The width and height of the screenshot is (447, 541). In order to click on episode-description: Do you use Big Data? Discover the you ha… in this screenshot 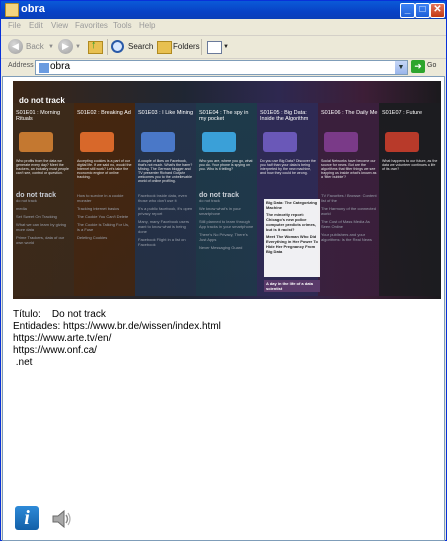, I will do `click(288, 167)`.